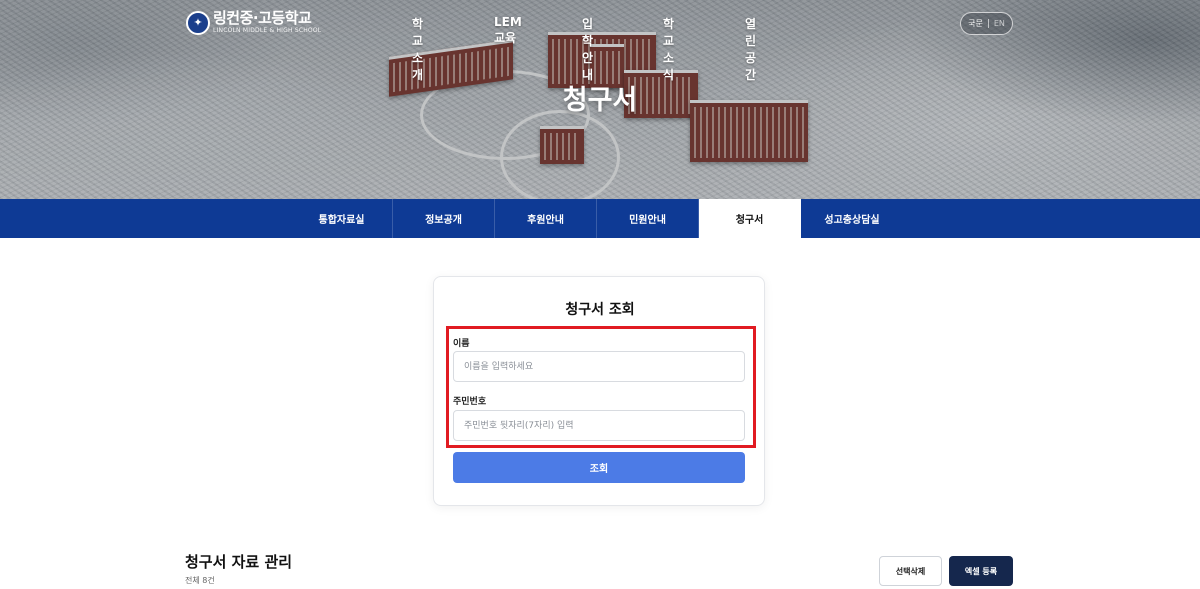 This screenshot has width=1200, height=589. What do you see at coordinates (981, 571) in the screenshot?
I see `excel-upload-button: 엑셀 등록` at bounding box center [981, 571].